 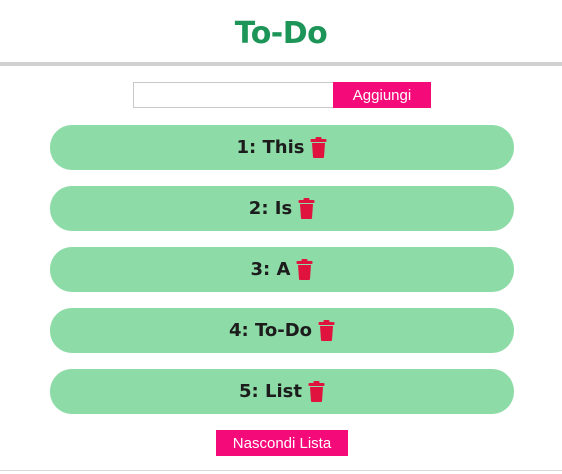 I want to click on todo-input, so click(x=233, y=95).